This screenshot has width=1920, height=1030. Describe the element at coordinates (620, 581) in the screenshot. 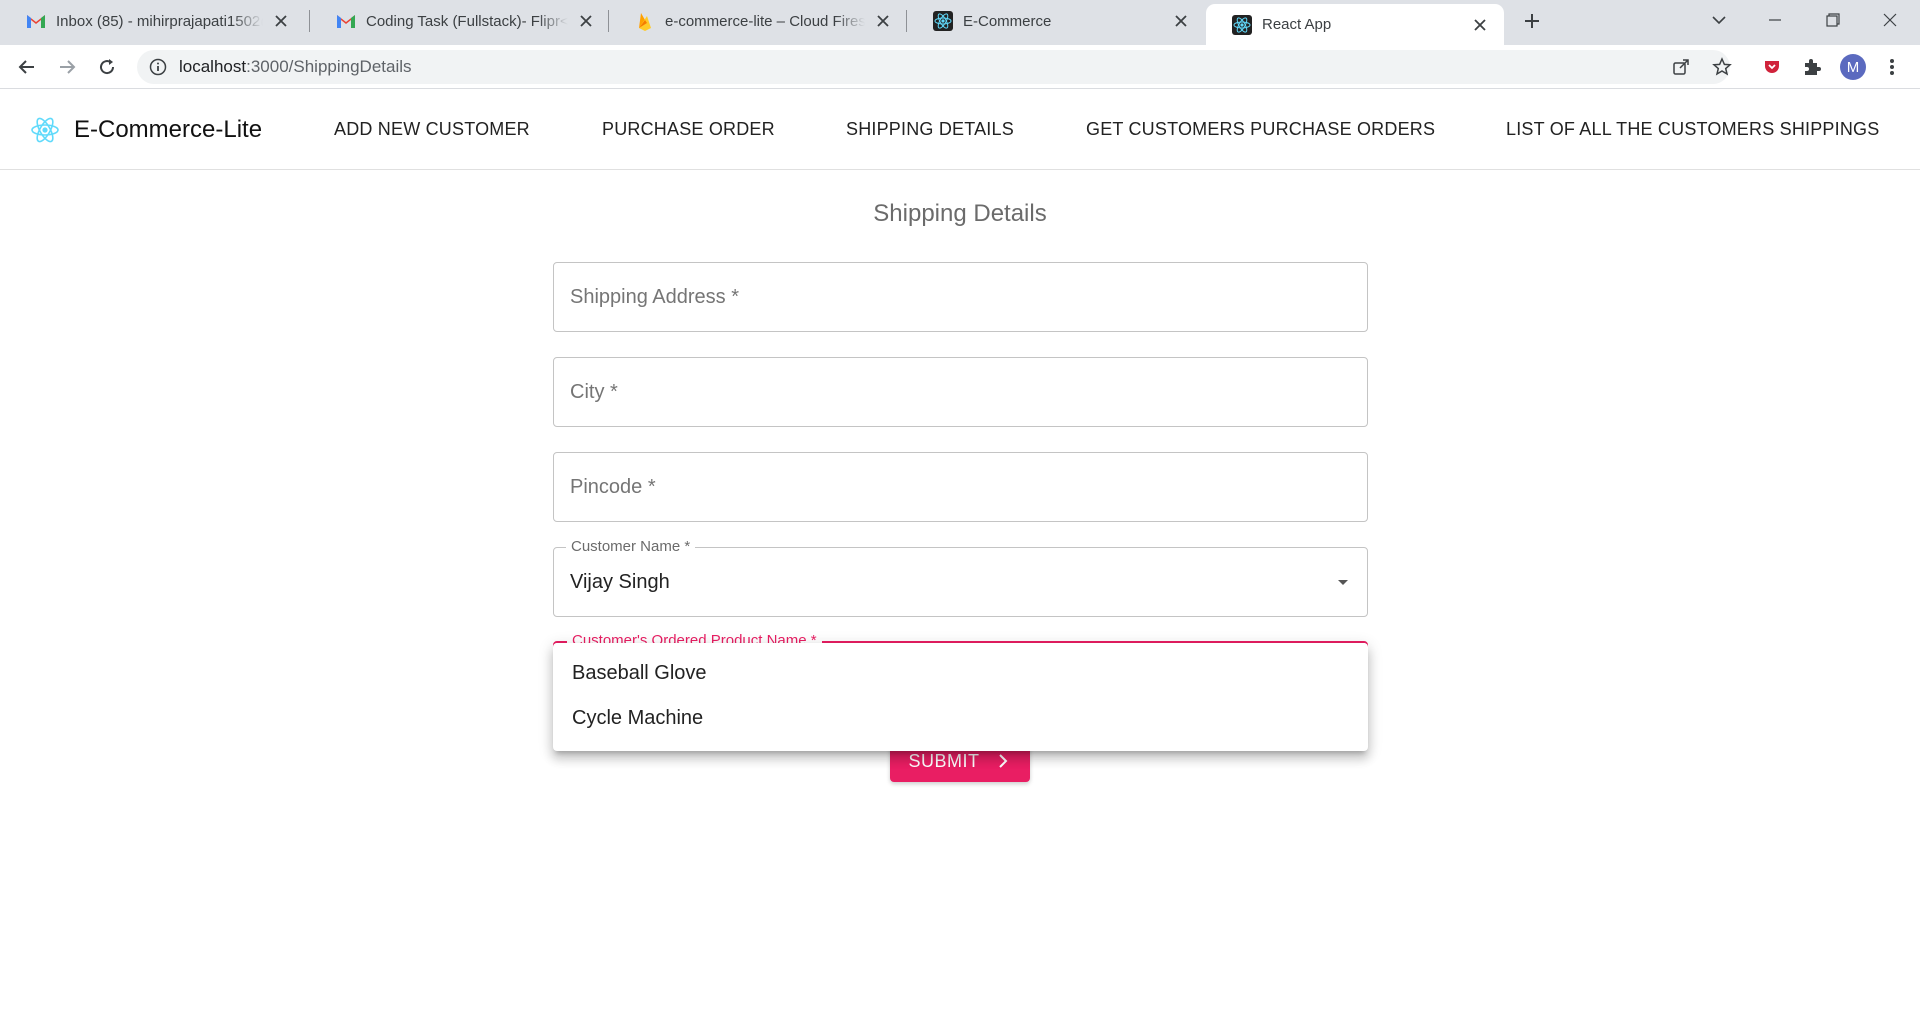

I see `customer-name-value: Vijay Singh` at that location.